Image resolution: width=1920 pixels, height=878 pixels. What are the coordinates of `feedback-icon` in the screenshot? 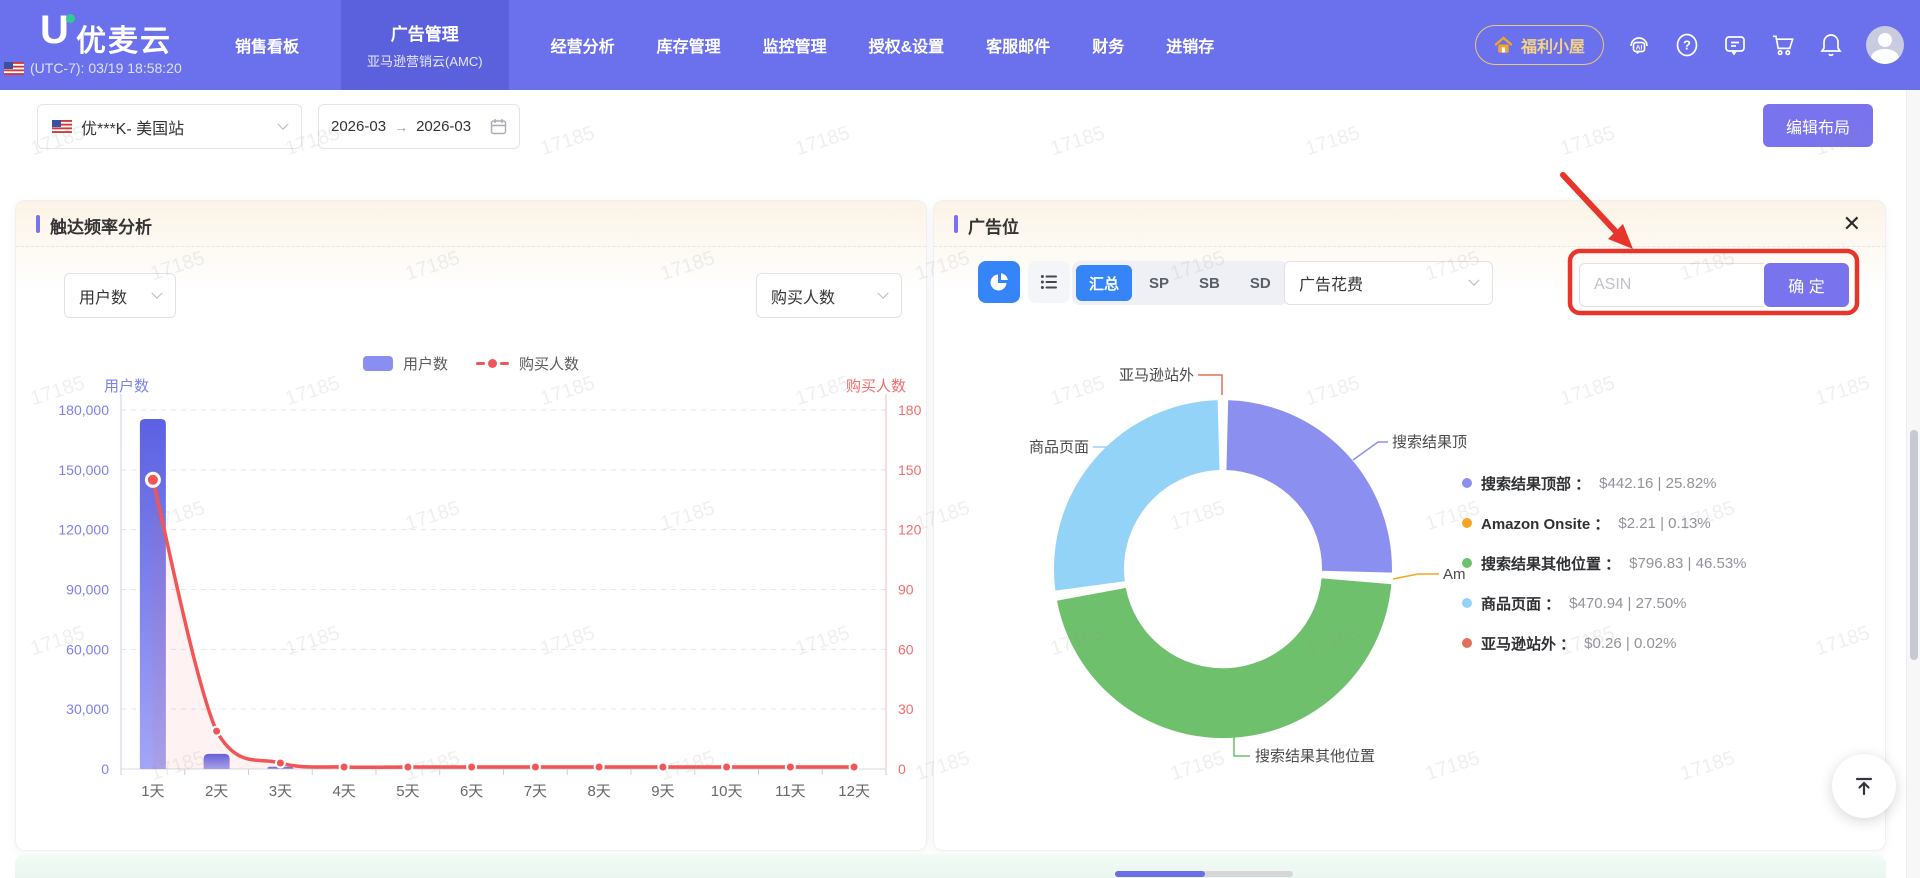 It's located at (1735, 45).